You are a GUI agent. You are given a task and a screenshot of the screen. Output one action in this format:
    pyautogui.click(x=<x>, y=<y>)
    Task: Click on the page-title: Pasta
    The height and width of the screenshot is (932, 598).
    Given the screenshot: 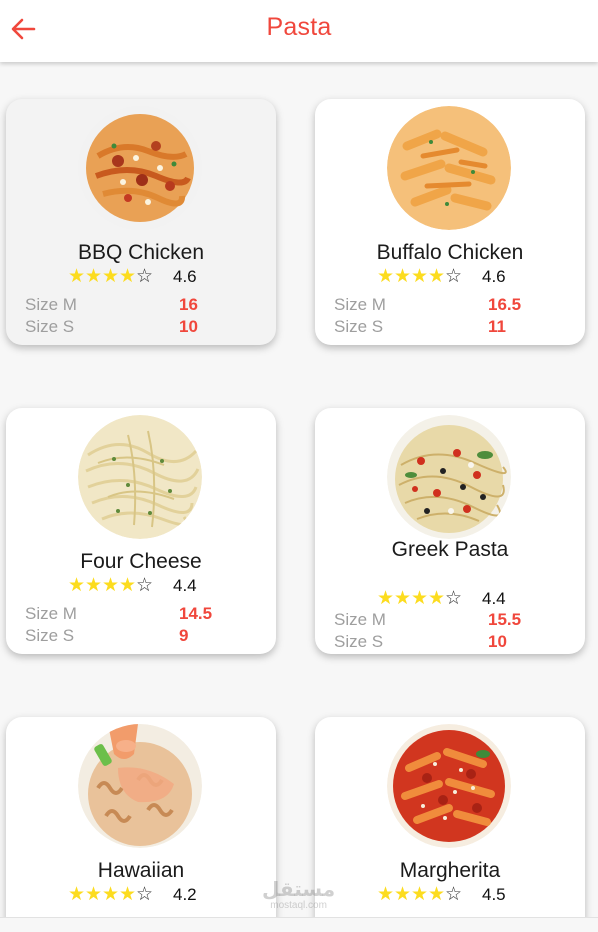 What is the action you would take?
    pyautogui.click(x=299, y=27)
    